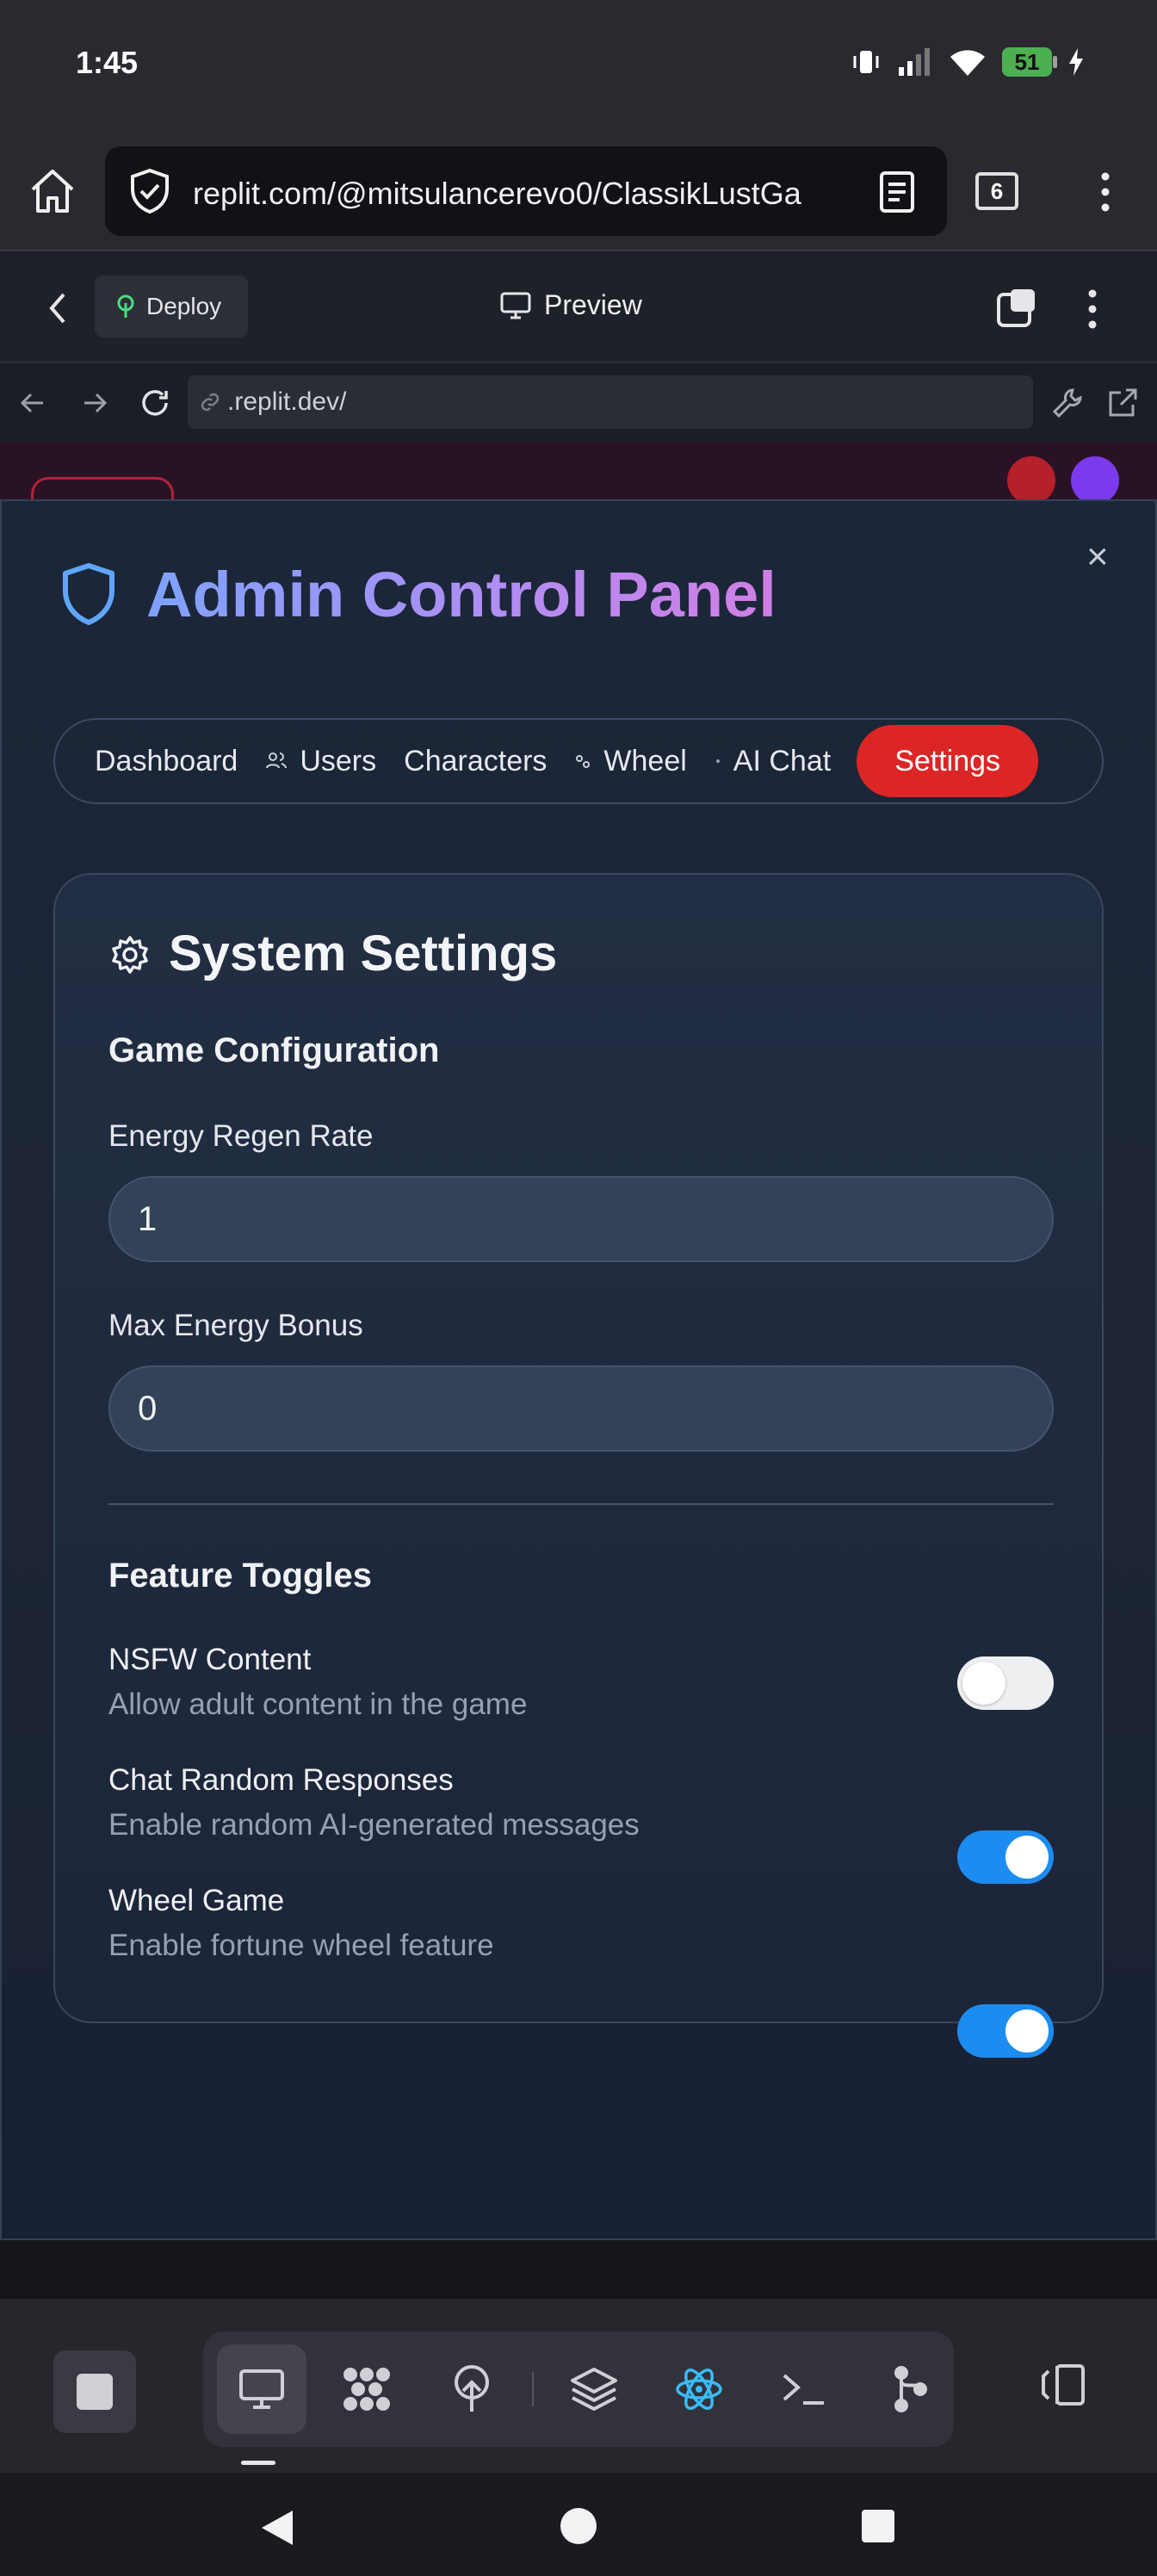  Describe the element at coordinates (782, 761) in the screenshot. I see `tab-ai-chat-label: AI Chat` at that location.